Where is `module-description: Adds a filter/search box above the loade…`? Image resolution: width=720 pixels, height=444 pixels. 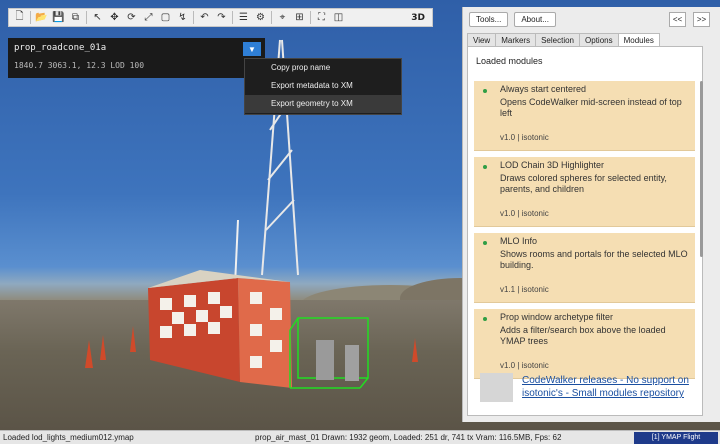
module-description: Adds a filter/search box above the loade… is located at coordinates (583, 335).